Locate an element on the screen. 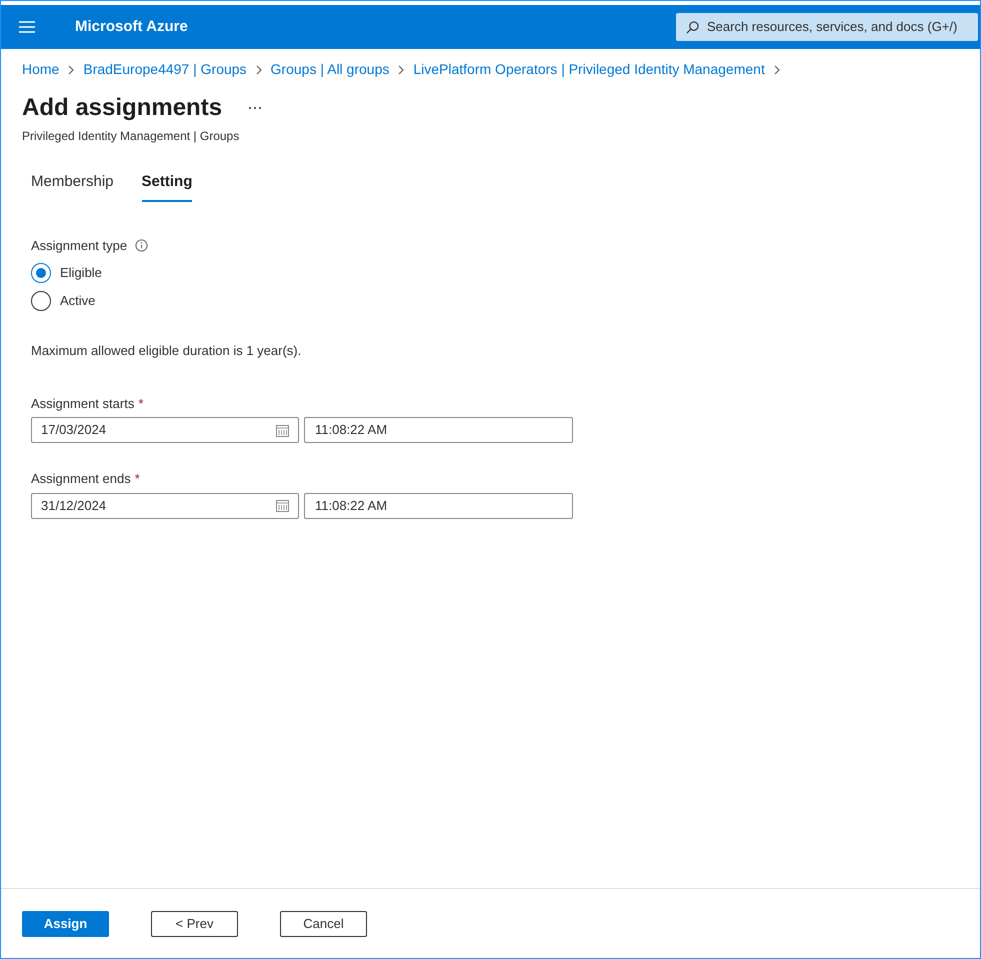 This screenshot has width=981, height=959. search-icon is located at coordinates (692, 27).